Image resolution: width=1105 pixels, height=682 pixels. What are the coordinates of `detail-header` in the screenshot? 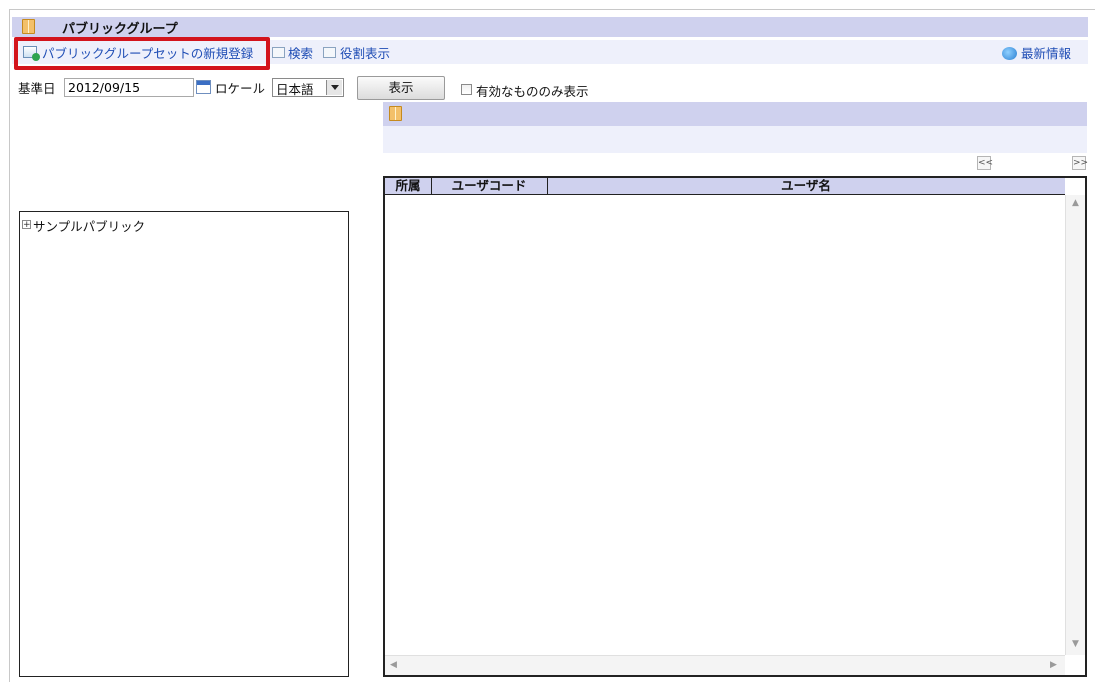 It's located at (735, 114).